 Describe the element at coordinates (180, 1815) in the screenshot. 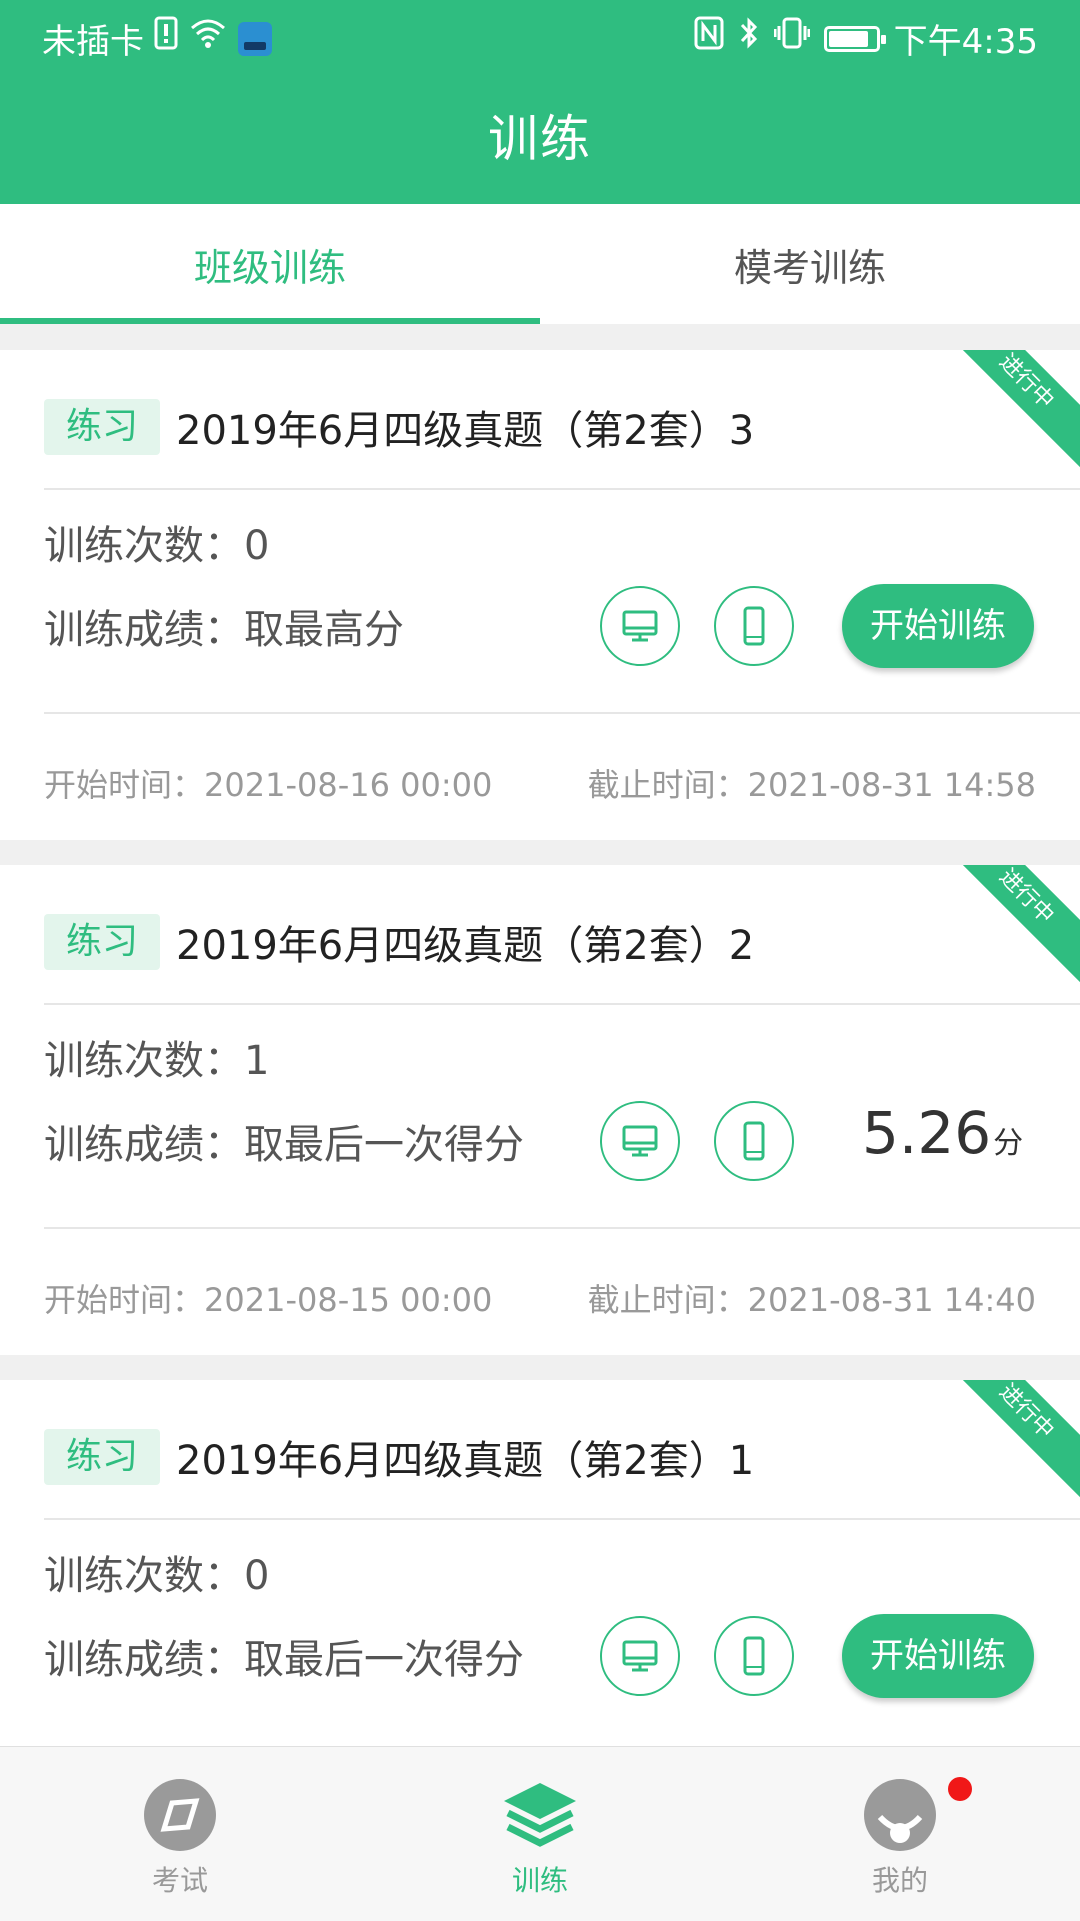

I see `compass-icon` at that location.